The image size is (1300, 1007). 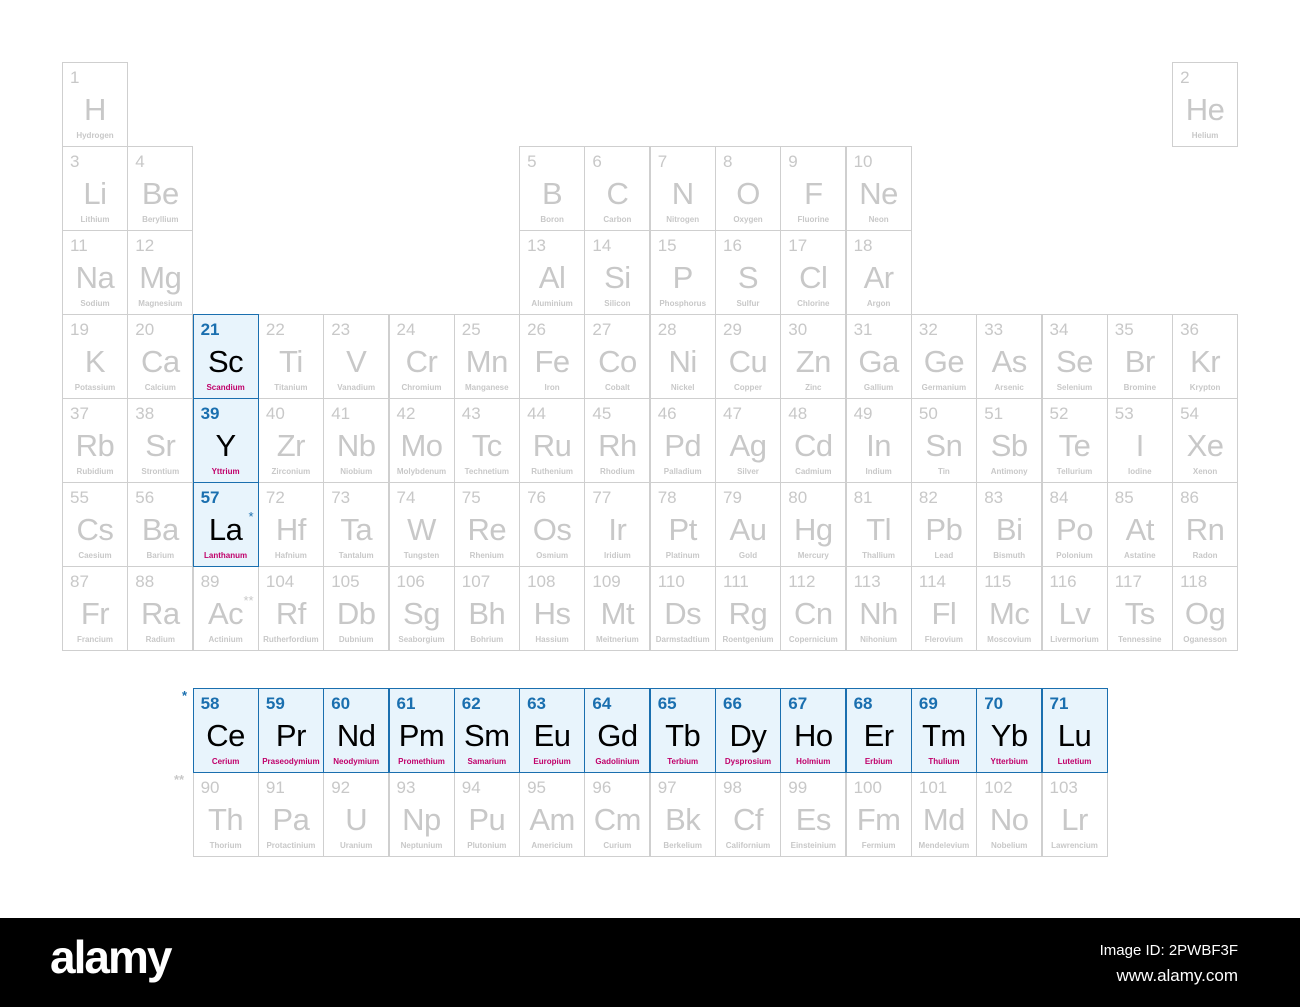 I want to click on element-name: Scandium, so click(x=225, y=387).